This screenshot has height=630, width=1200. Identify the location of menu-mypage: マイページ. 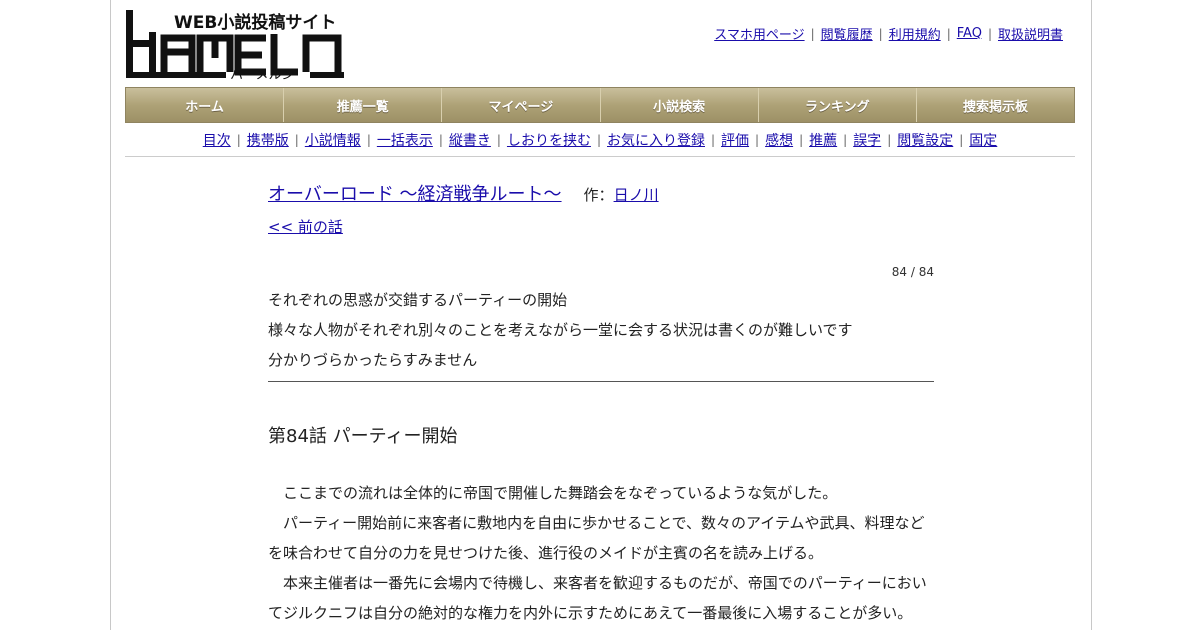
(521, 105).